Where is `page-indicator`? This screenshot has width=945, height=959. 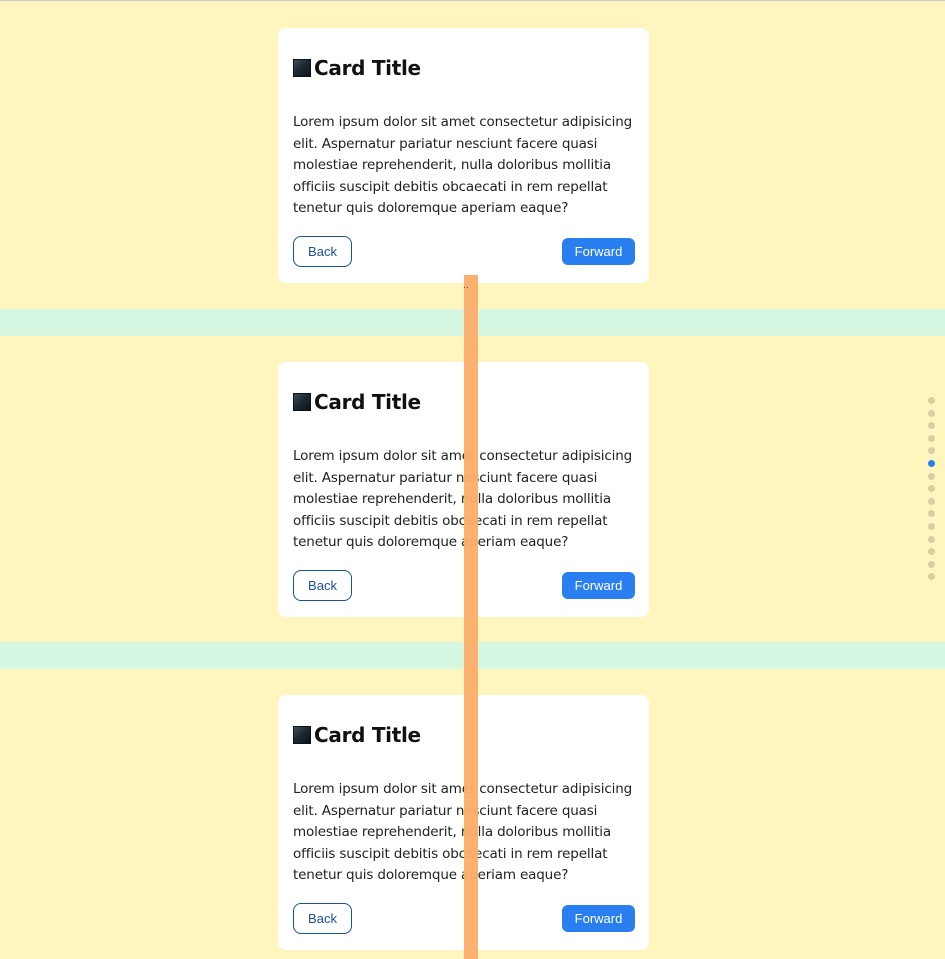 page-indicator is located at coordinates (932, 491).